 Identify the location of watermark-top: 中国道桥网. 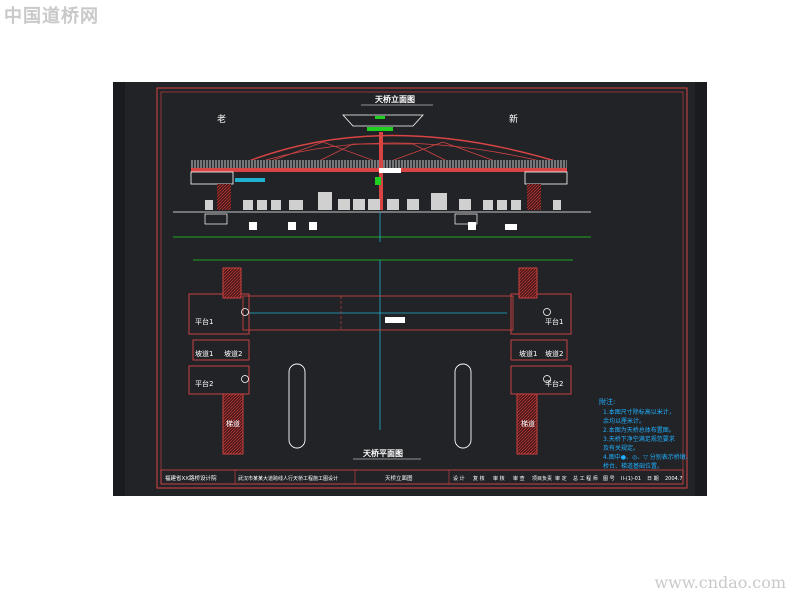
(51, 16).